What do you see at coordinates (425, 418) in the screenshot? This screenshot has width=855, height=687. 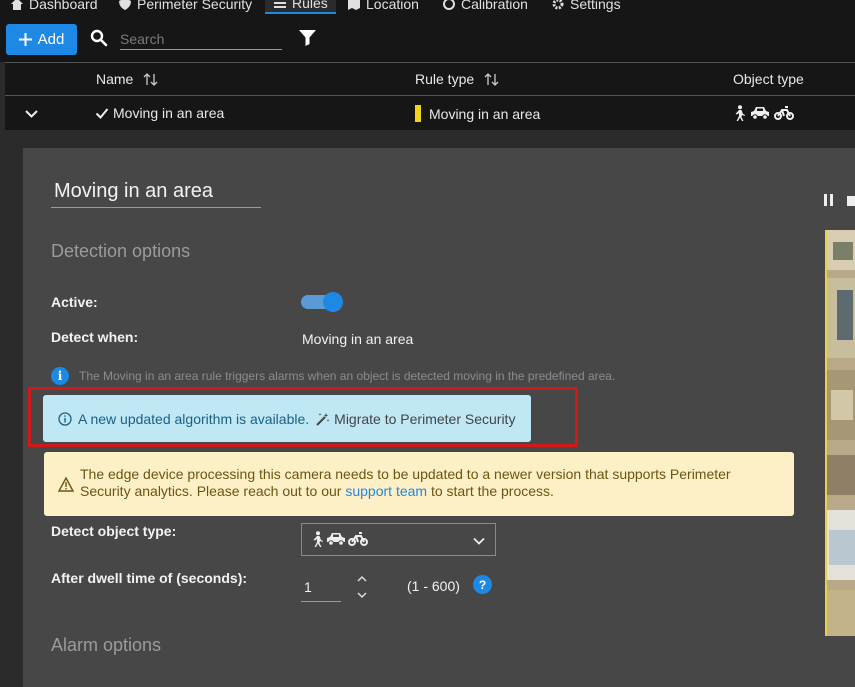 I see `migrate-link-label: Migrate to Perimeter Security` at bounding box center [425, 418].